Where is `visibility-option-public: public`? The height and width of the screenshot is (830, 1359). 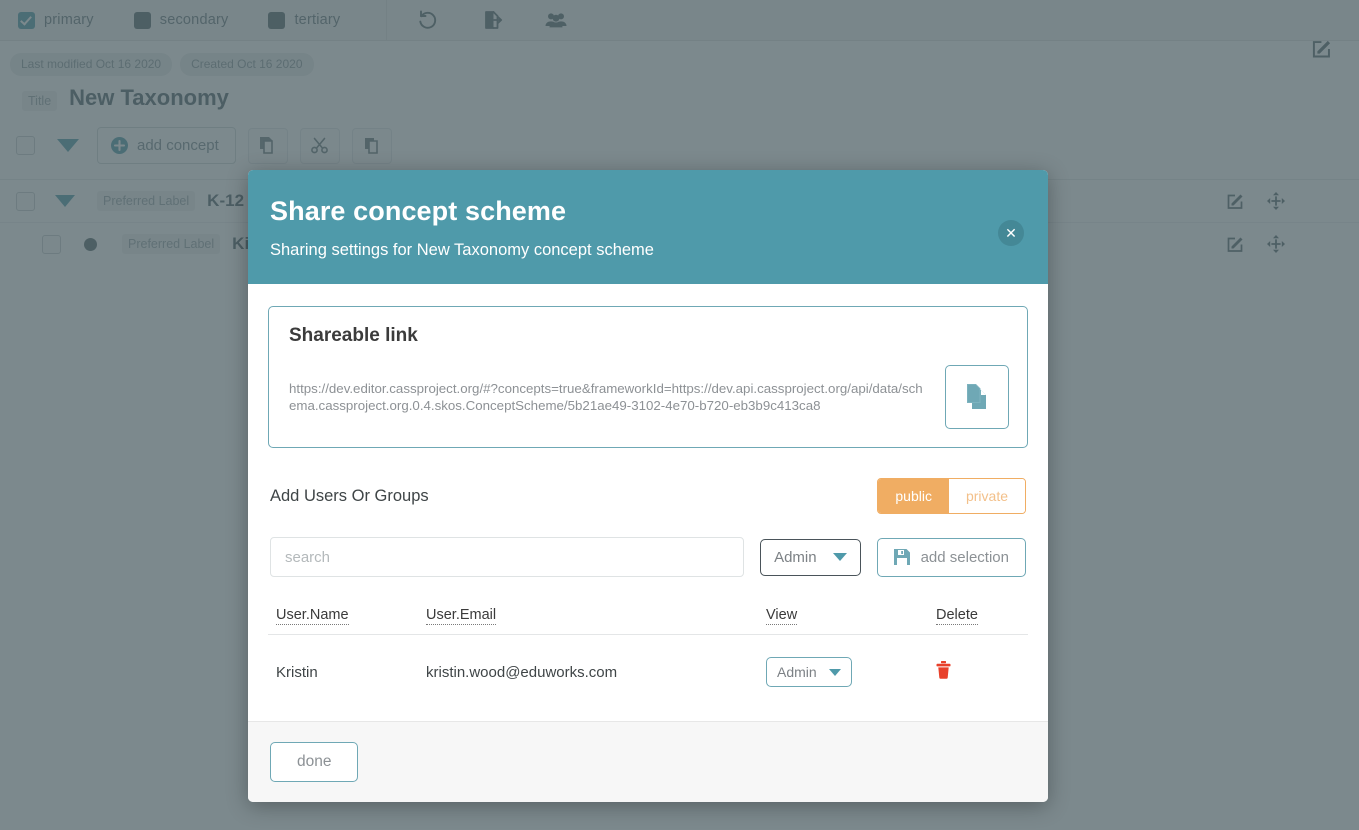
visibility-option-public: public is located at coordinates (913, 496).